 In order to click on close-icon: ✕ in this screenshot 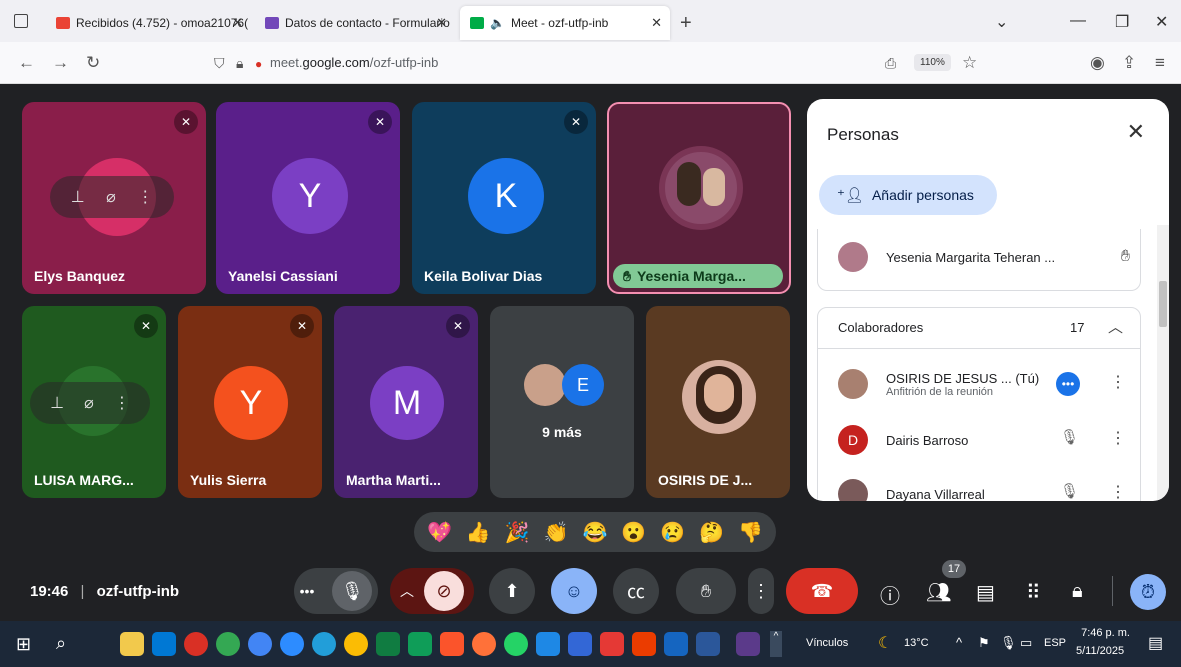, I will do `click(1136, 132)`.